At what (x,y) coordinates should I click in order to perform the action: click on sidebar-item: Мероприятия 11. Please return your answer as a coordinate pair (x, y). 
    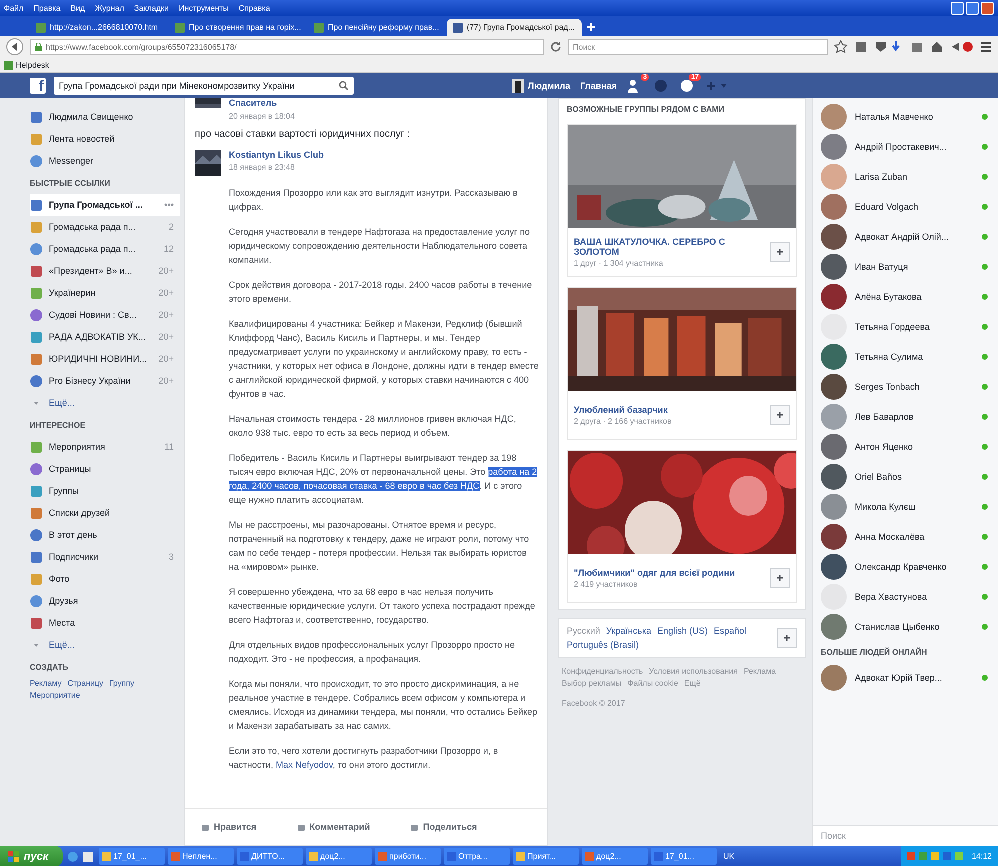
    Looking at the image, I should click on (105, 447).